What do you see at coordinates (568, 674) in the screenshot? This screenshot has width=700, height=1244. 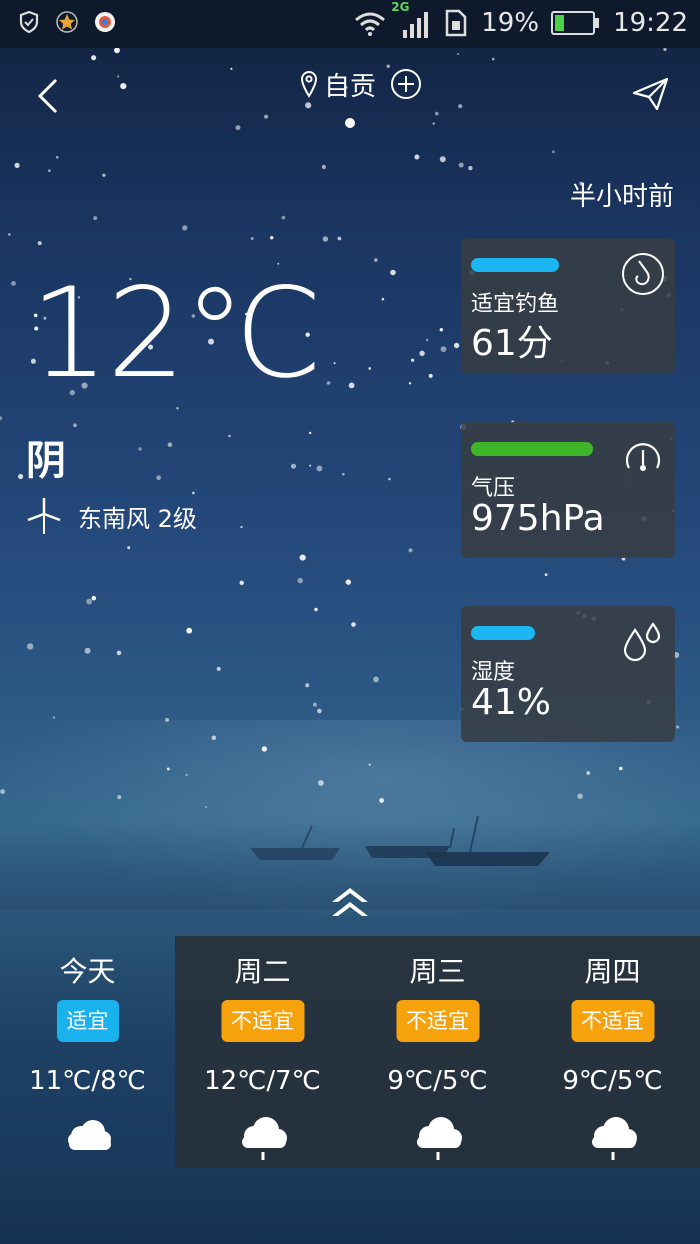 I see `humidity-card: 湿度 41%` at bounding box center [568, 674].